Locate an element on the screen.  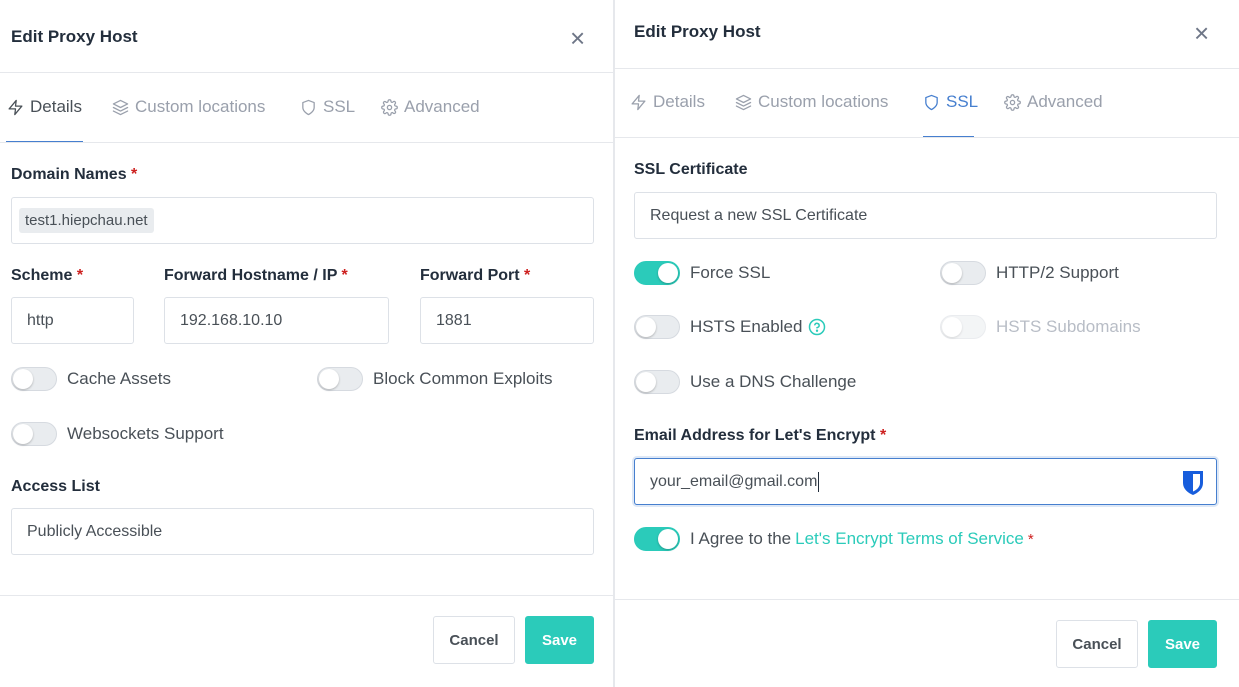
hsts-toggle-row: HSTS Enabled is located at coordinates (730, 327).